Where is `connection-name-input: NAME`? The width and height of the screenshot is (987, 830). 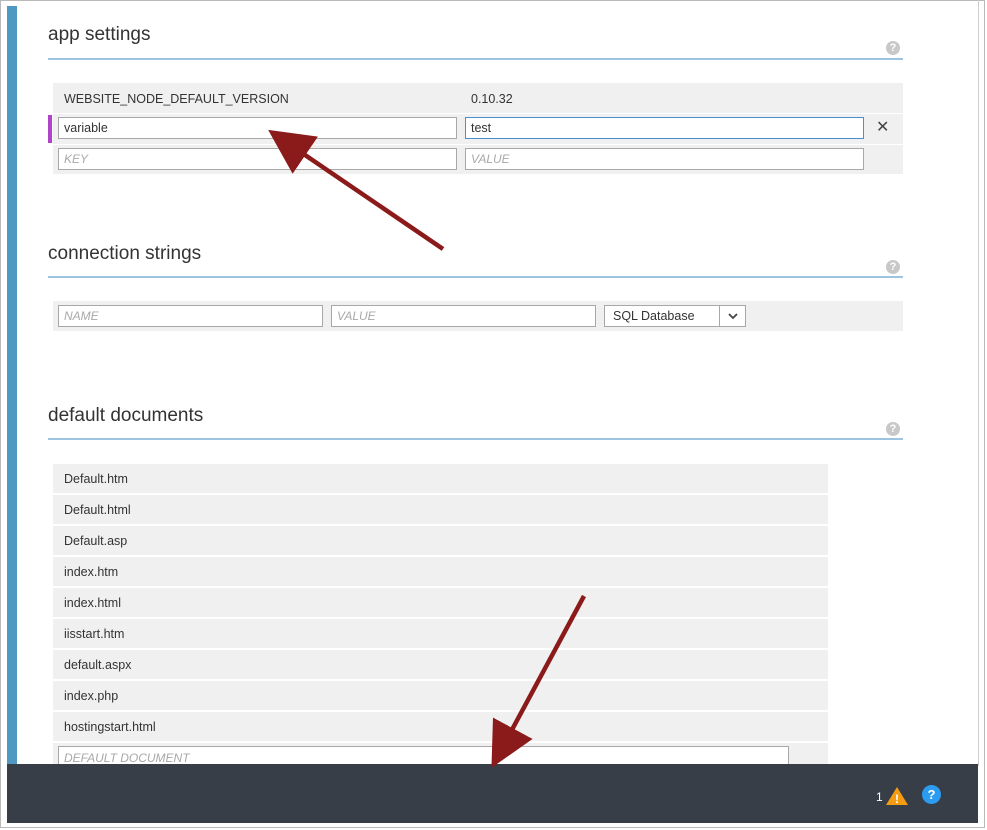 connection-name-input: NAME is located at coordinates (190, 316).